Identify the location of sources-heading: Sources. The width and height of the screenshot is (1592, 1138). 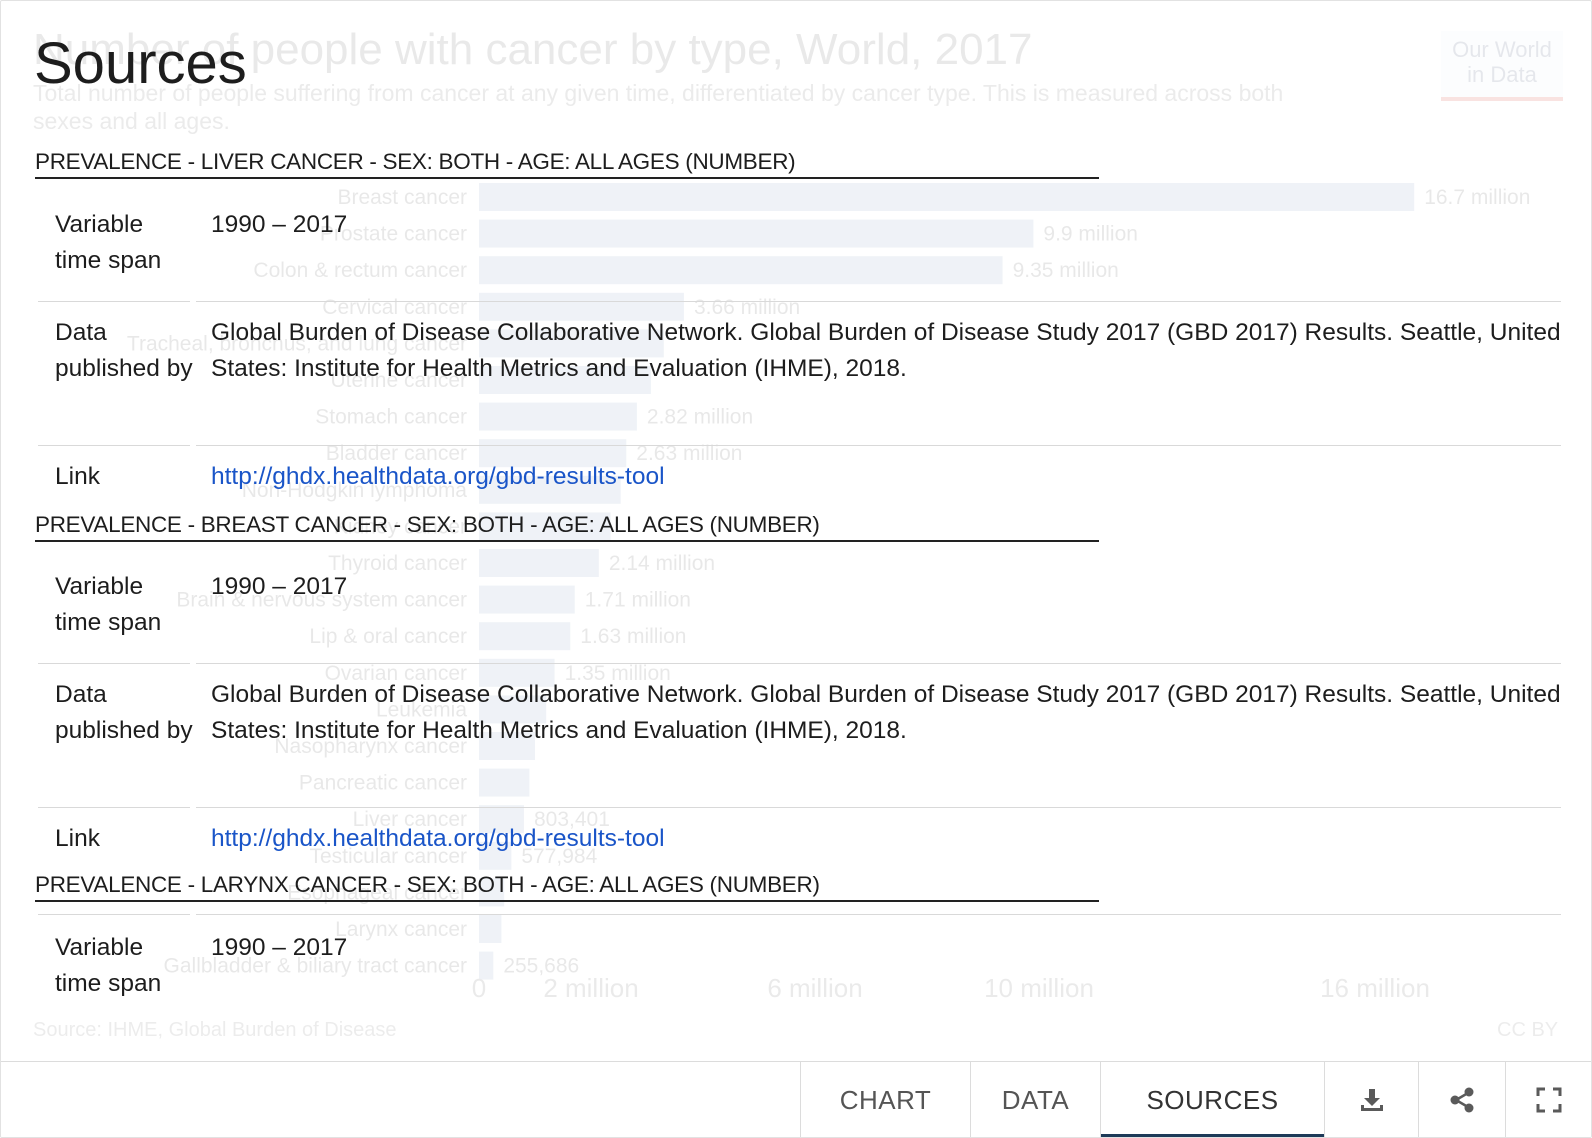
(140, 63).